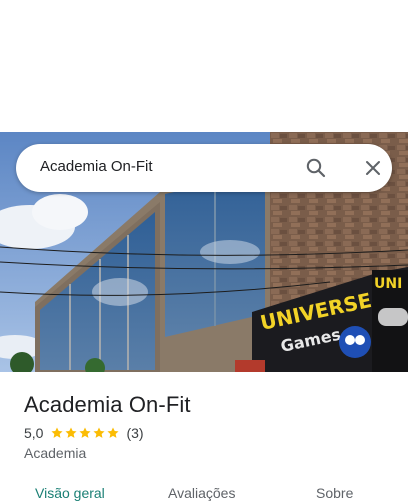 The width and height of the screenshot is (408, 504). What do you see at coordinates (107, 404) in the screenshot?
I see `place-title: Academia On-Fit` at bounding box center [107, 404].